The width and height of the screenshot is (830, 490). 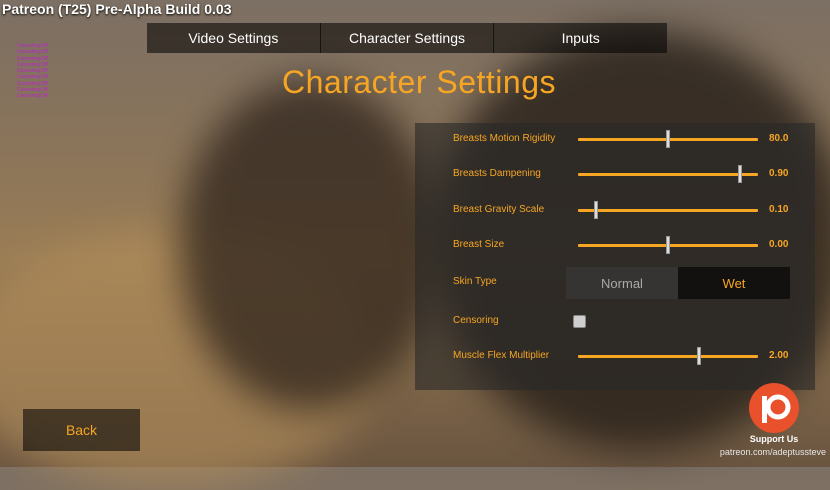 I want to click on support-us-label: Support Us, so click(x=774, y=439).